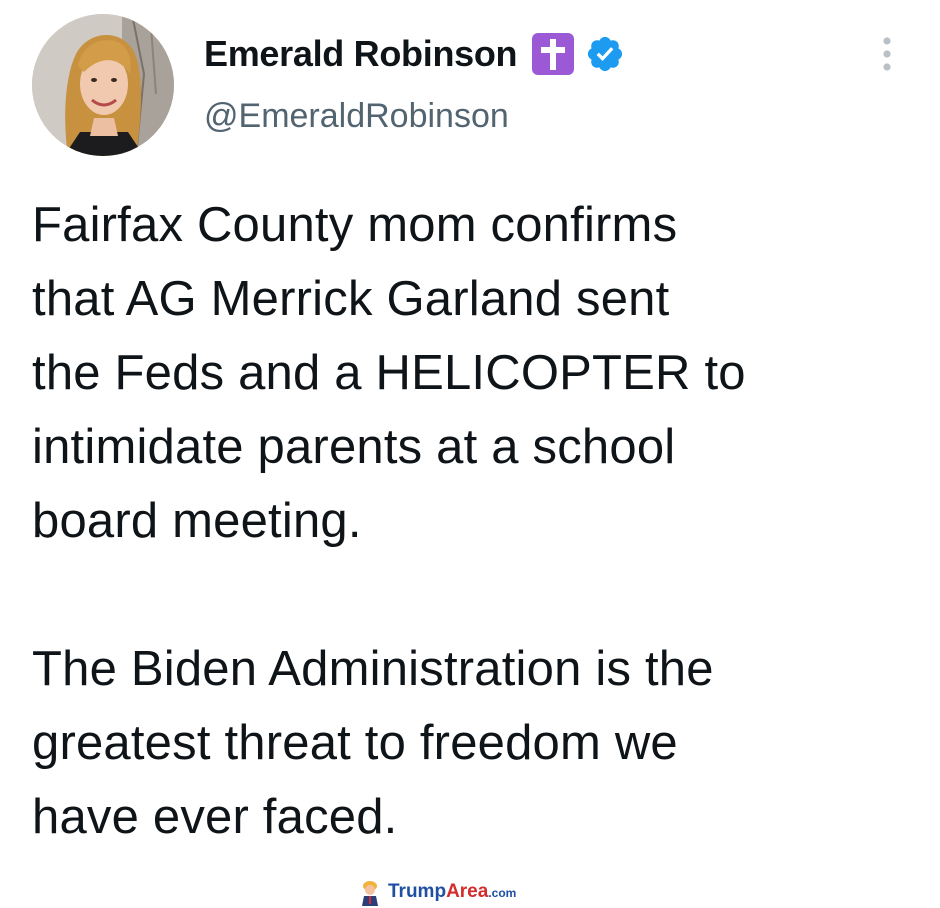  Describe the element at coordinates (355, 743) in the screenshot. I see `tweet-line: greatest threat to freedom we` at that location.